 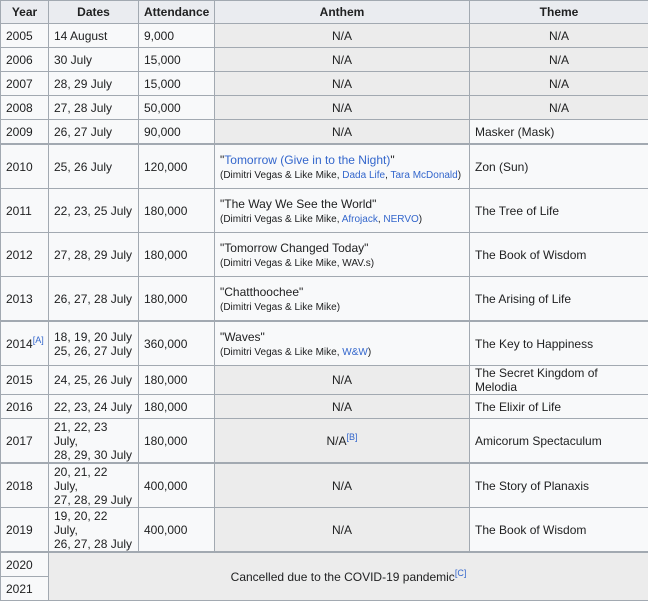 What do you see at coordinates (25, 12) in the screenshot?
I see `column-header-year: Year` at bounding box center [25, 12].